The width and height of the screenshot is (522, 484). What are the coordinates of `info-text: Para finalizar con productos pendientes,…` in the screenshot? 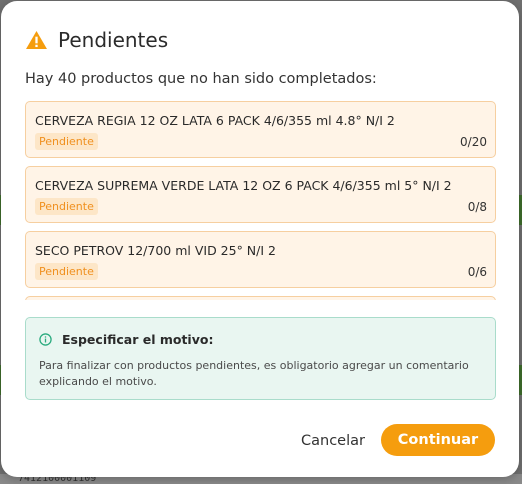 It's located at (254, 373).